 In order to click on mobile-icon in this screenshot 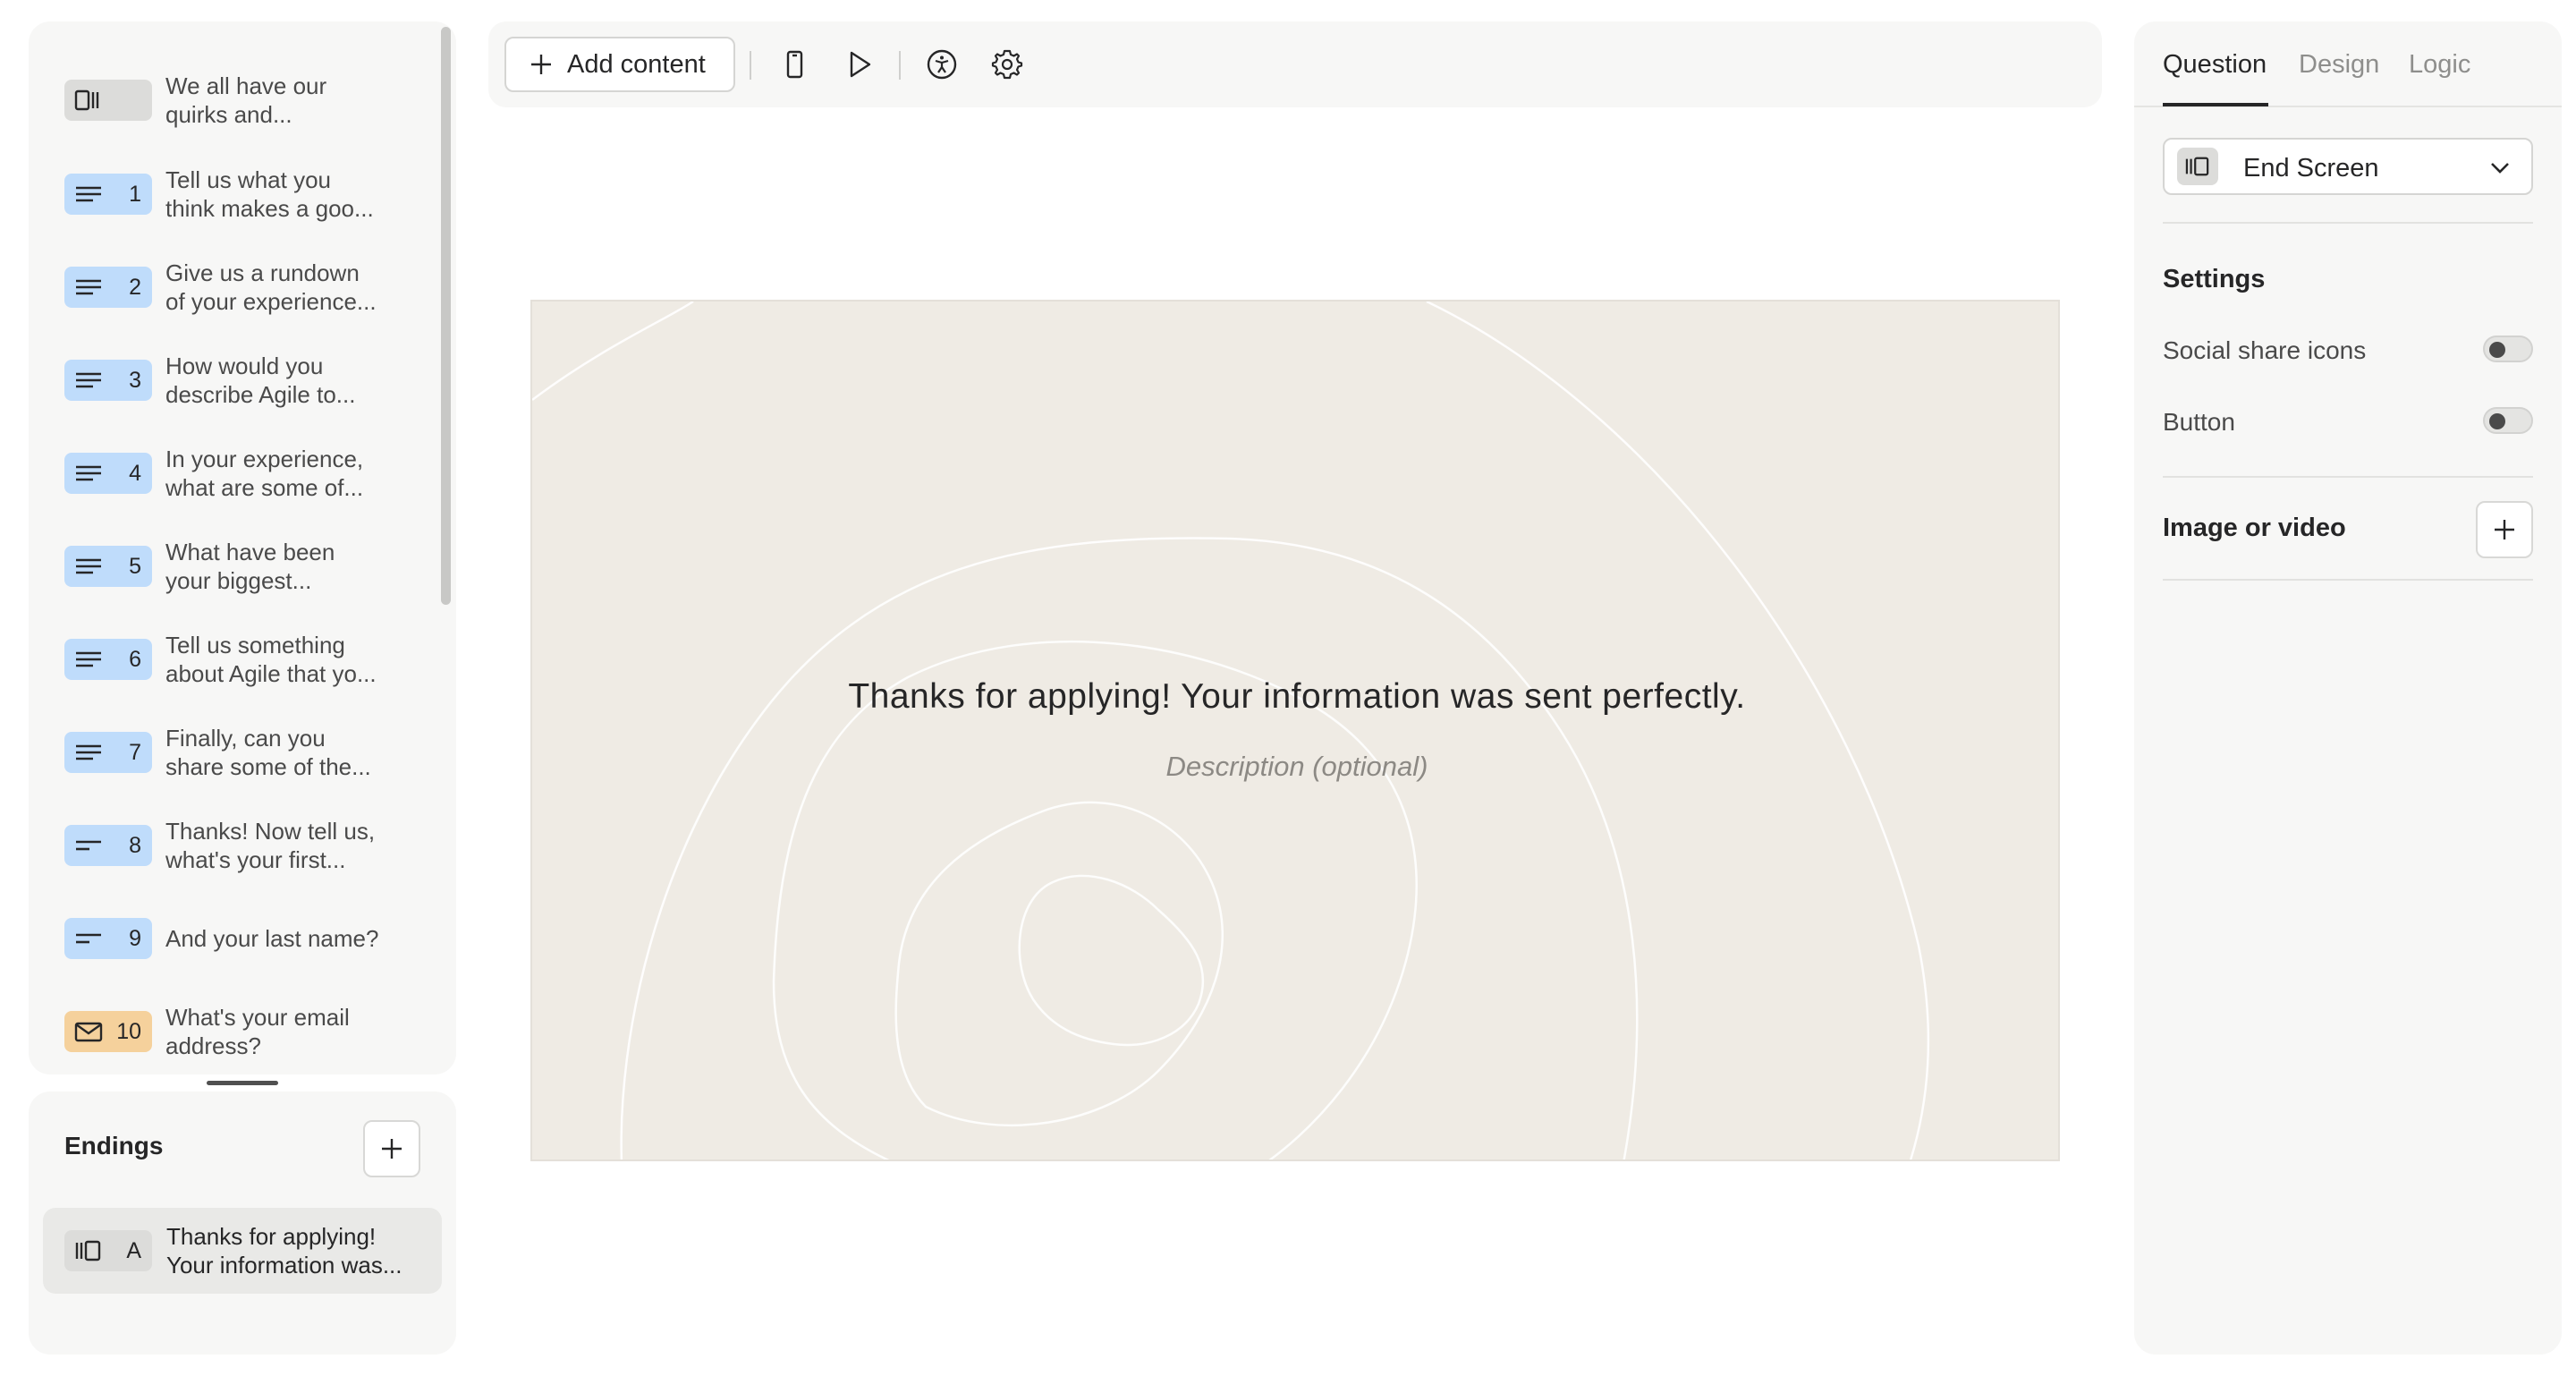, I will do `click(794, 64)`.